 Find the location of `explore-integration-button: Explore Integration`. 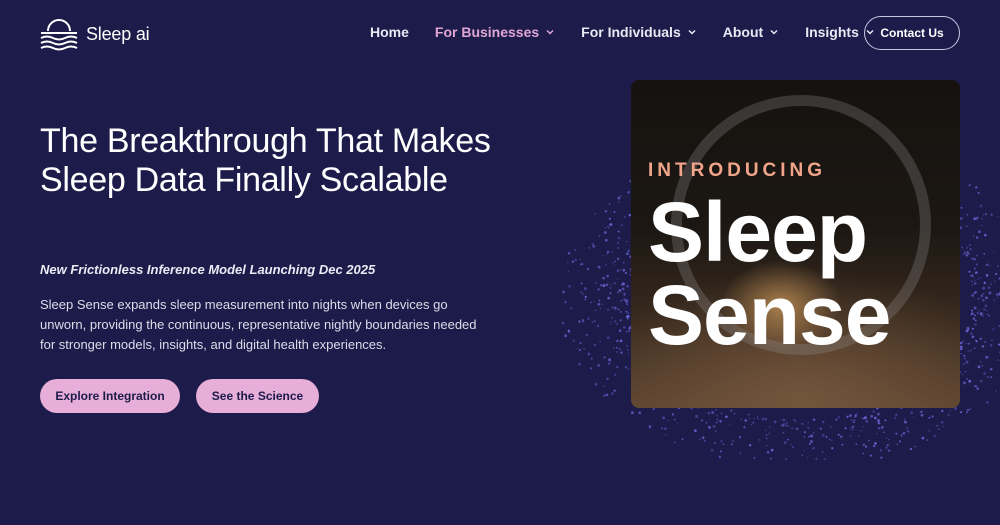

explore-integration-button: Explore Integration is located at coordinates (110, 396).